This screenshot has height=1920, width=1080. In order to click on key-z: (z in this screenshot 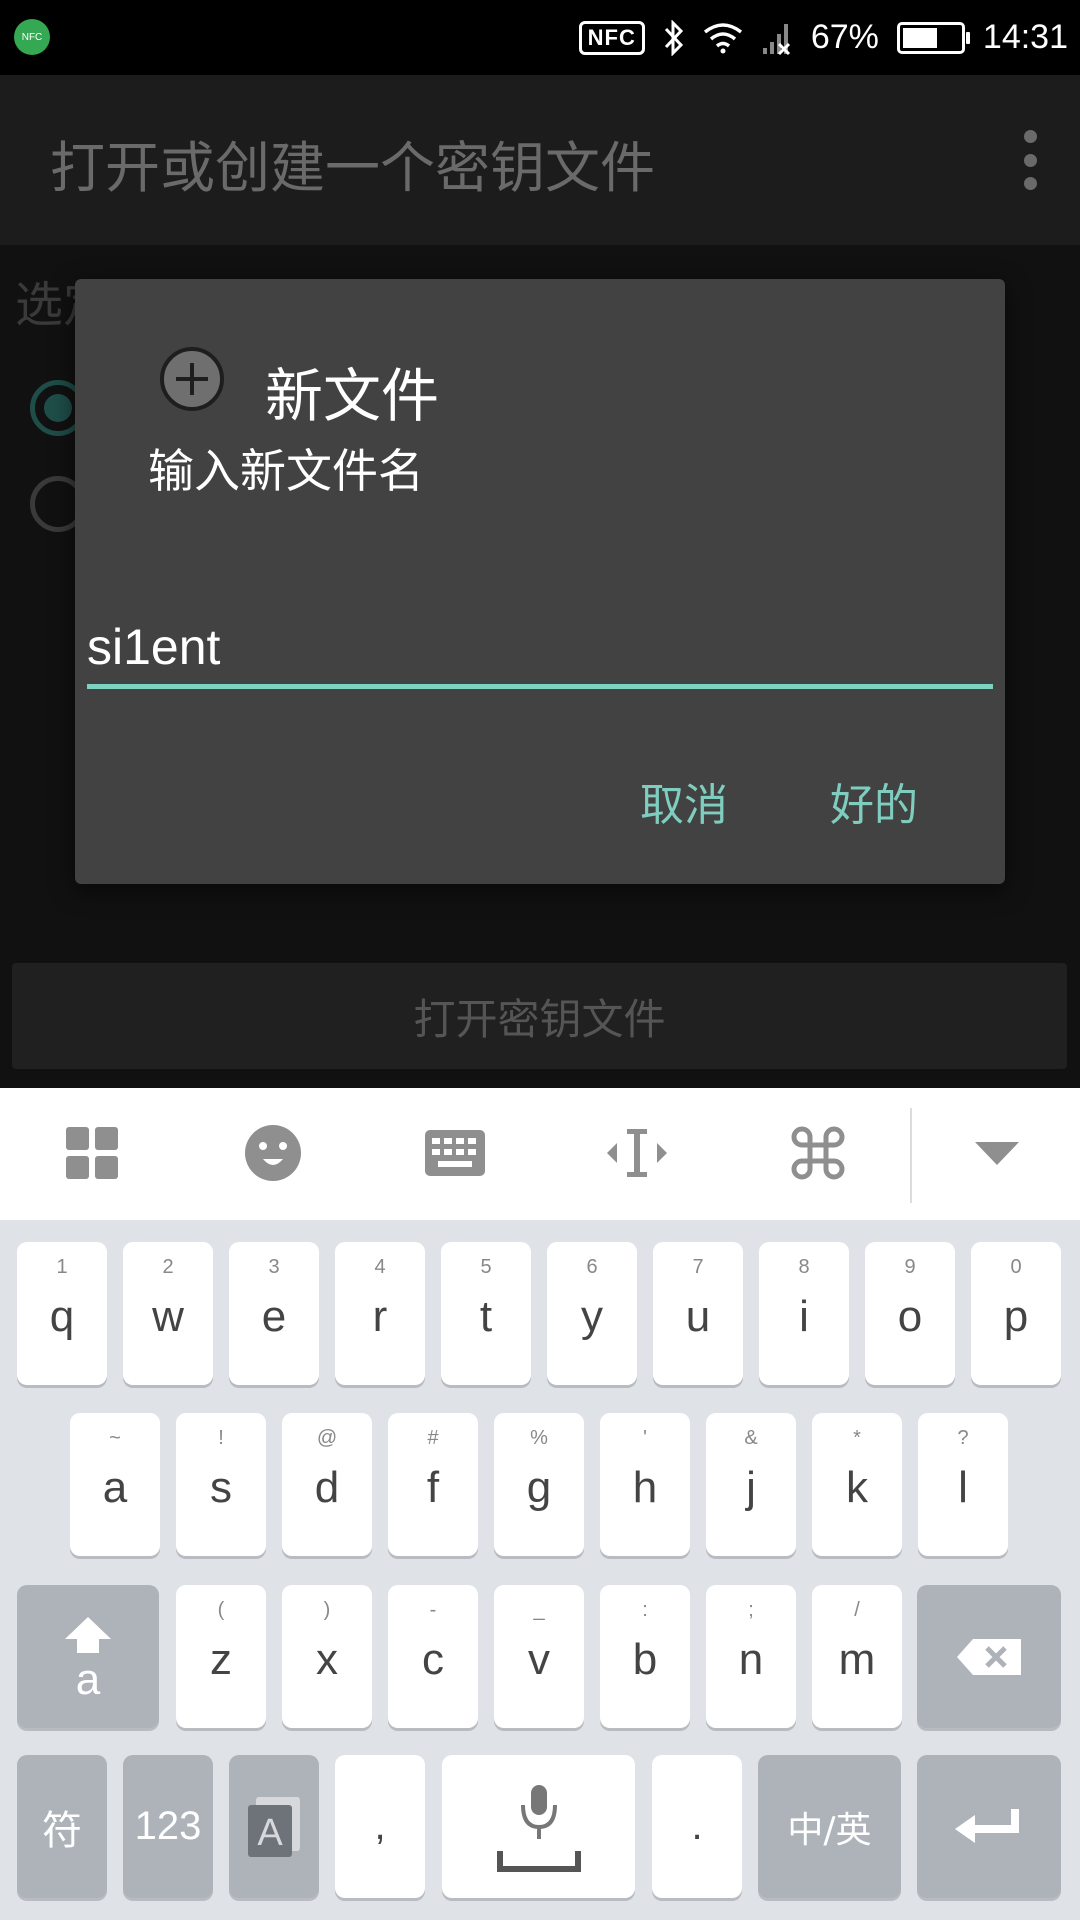, I will do `click(221, 1656)`.